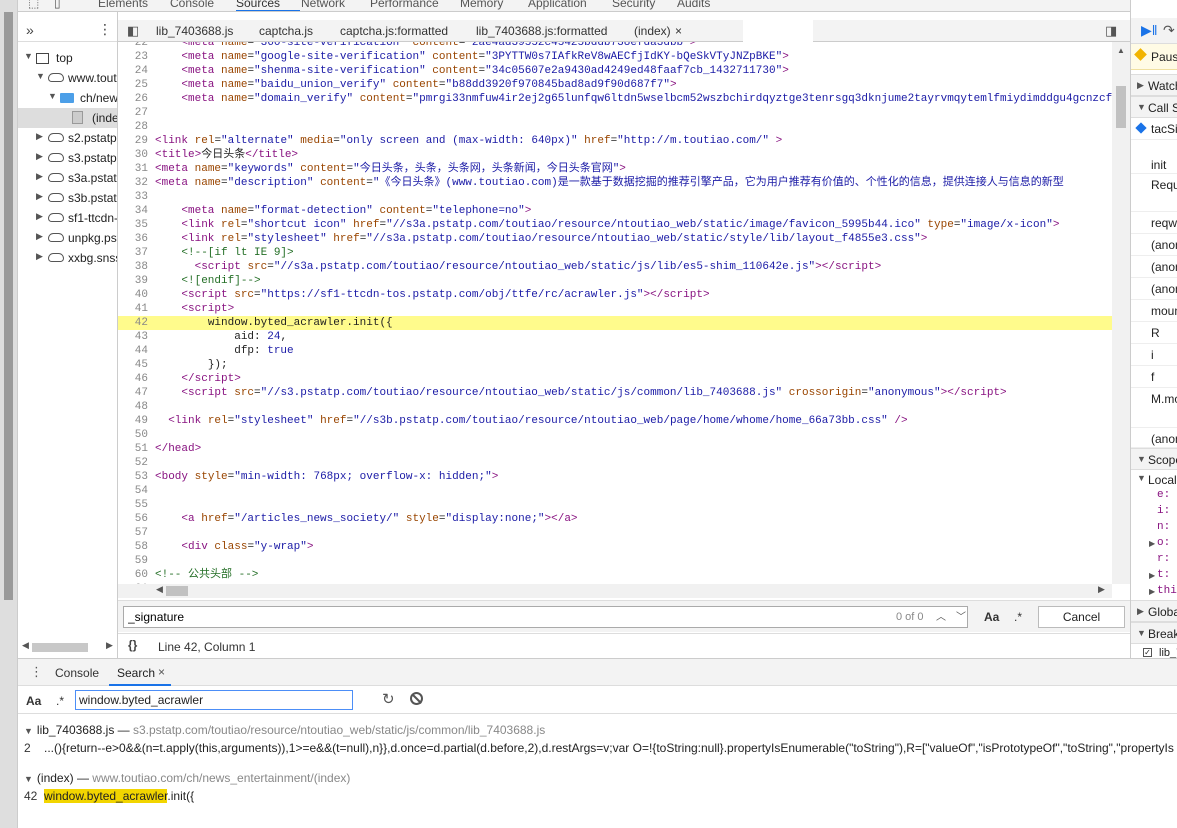 The image size is (1177, 828). I want to click on line-number: 52, so click(133, 463).